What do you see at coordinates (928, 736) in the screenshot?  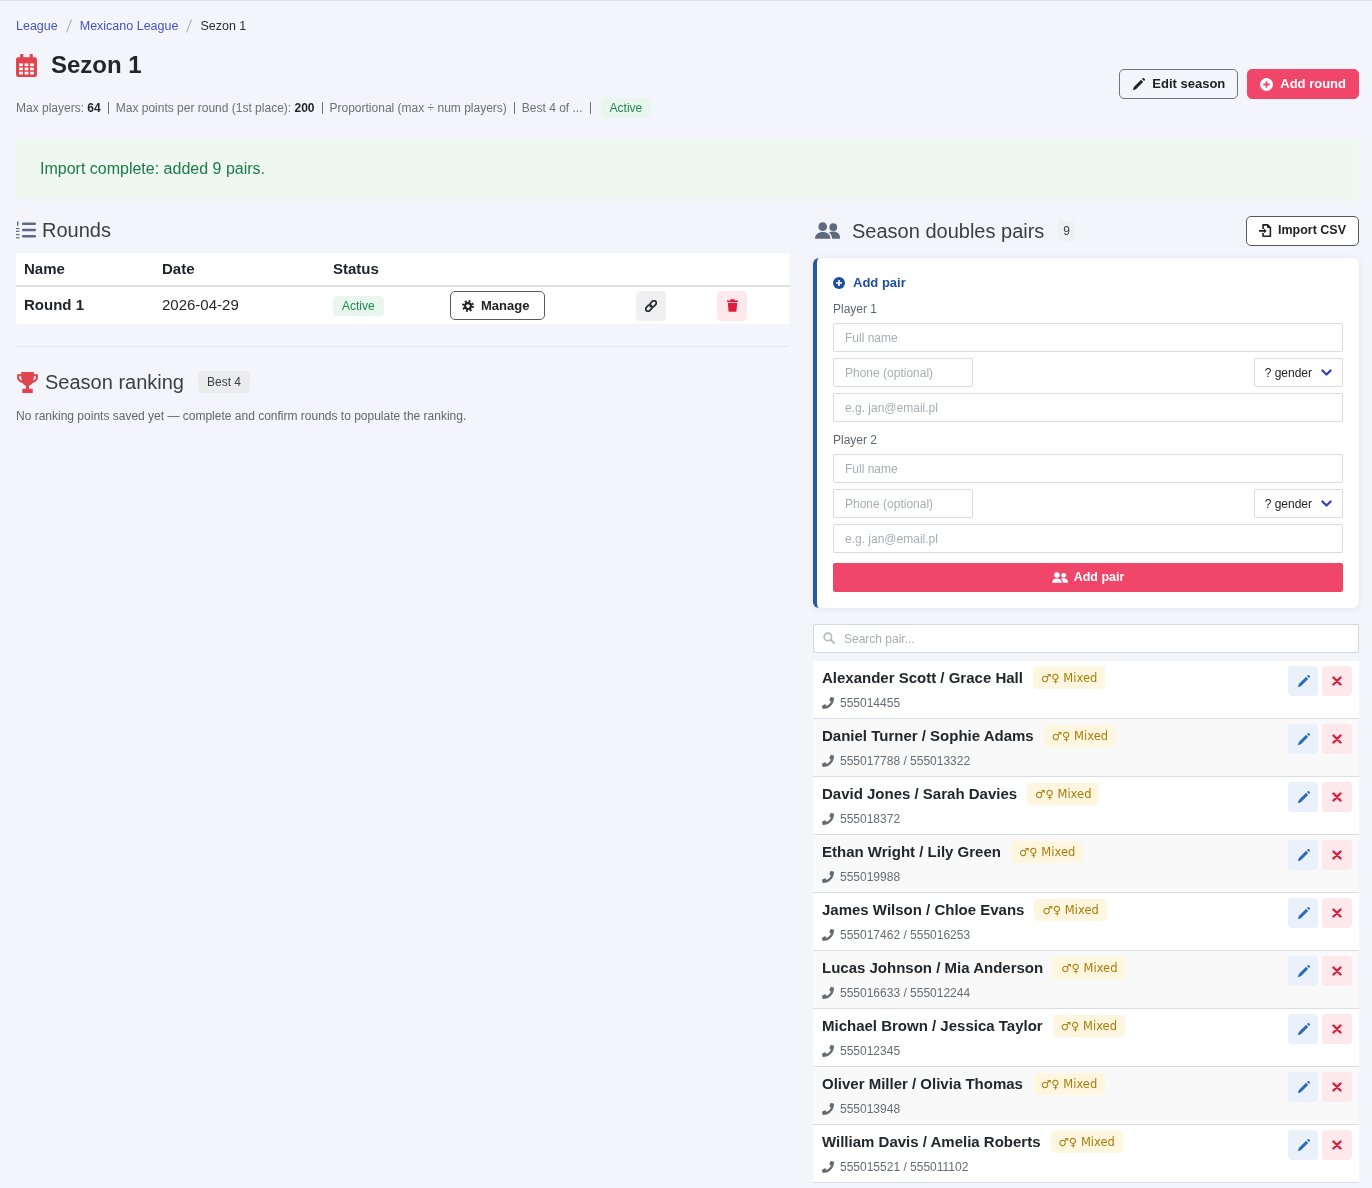 I see `pair-names: Daniel Turner / Sophie Adams` at bounding box center [928, 736].